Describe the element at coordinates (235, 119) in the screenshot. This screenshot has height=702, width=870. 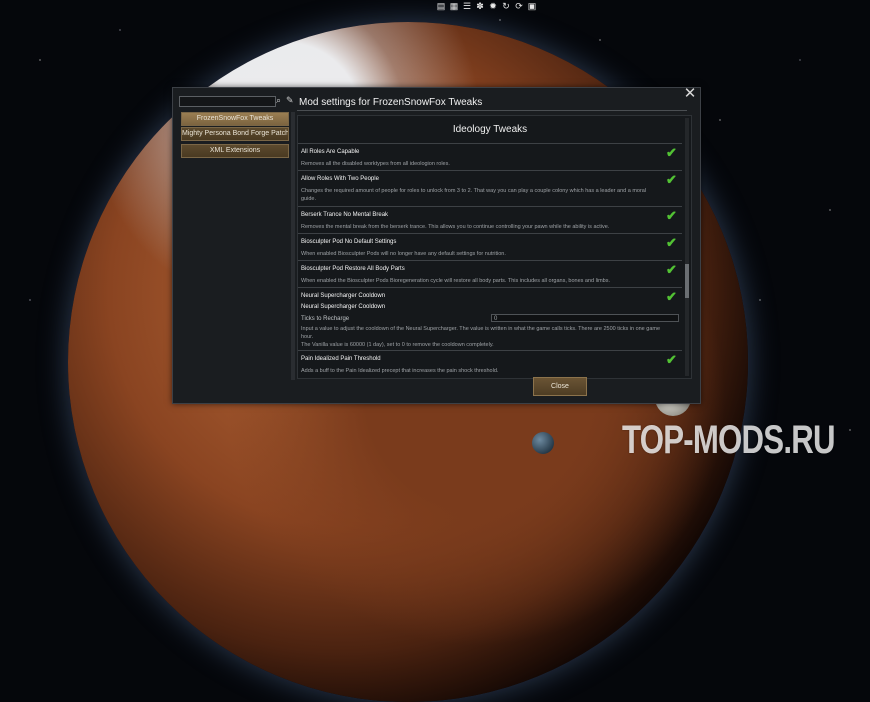
I see `mod-list-item-frozensnowfox: FrozenSnowFox Tweaks` at that location.